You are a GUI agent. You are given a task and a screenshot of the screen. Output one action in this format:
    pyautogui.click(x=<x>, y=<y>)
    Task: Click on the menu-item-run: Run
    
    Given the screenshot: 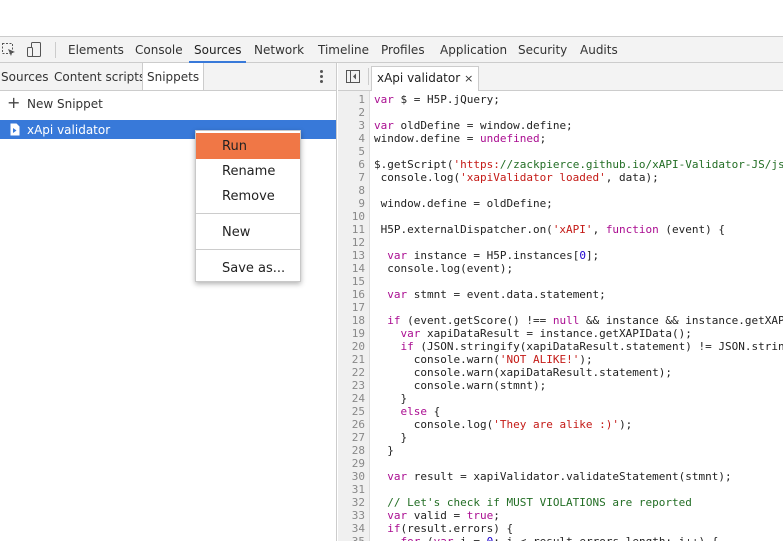 What is the action you would take?
    pyautogui.click(x=248, y=146)
    